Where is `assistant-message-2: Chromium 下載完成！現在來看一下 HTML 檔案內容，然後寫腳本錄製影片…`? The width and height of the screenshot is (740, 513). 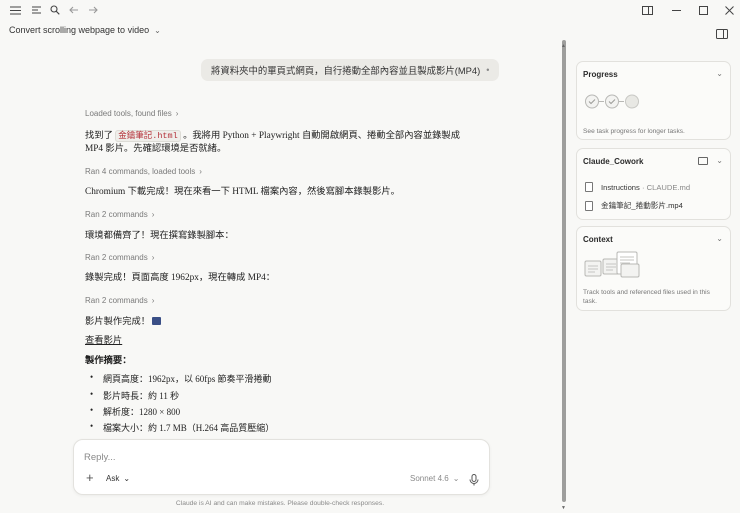
assistant-message-2: Chromium 下載完成！現在來看一下 HTML 檔案內容，然後寫腳本錄製影片… is located at coordinates (242, 192).